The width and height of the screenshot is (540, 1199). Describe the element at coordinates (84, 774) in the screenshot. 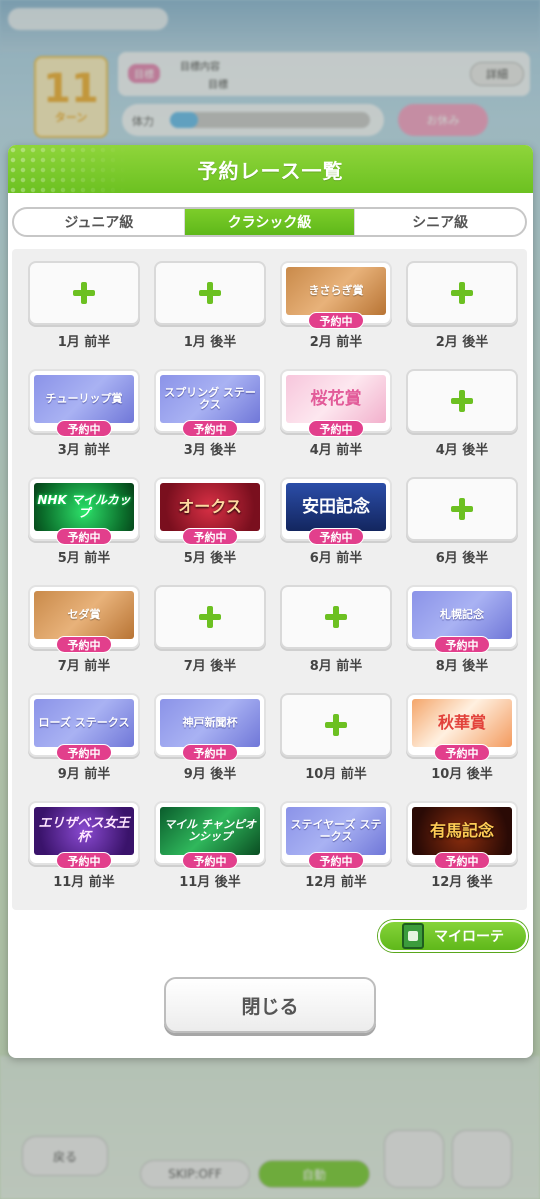

I see `slot-period-label: 9月 前半` at that location.